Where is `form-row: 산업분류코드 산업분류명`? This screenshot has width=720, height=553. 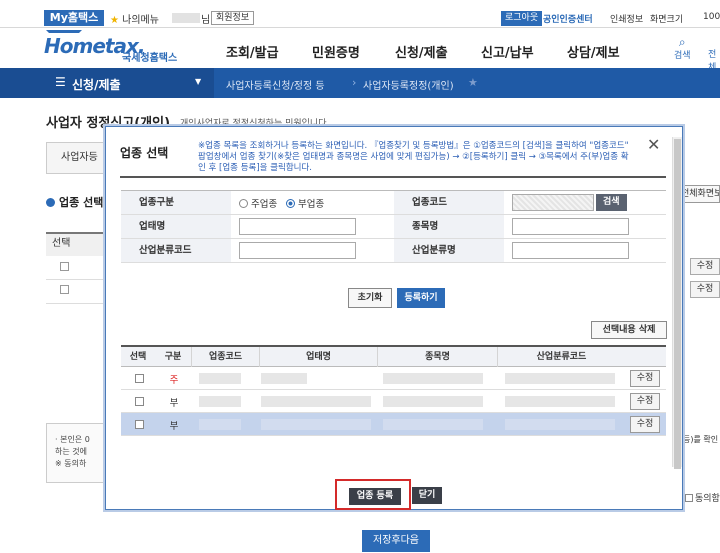
form-row: 산업분류코드 산업분류명 is located at coordinates (393, 251).